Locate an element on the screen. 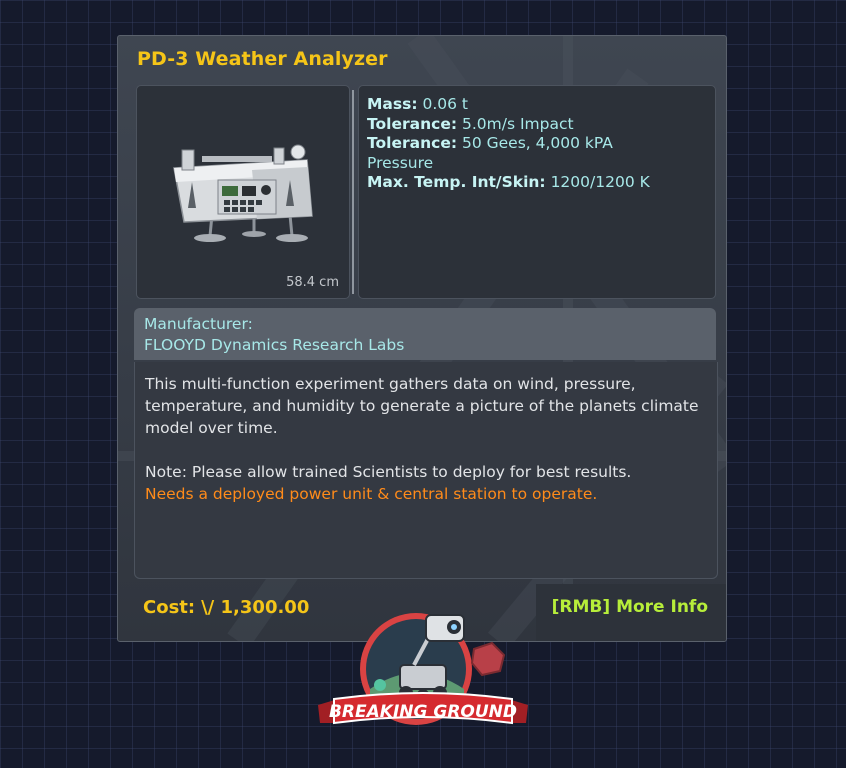 The width and height of the screenshot is (846, 768). manufacturer-name: FLOOYD Dynamics Research Labs is located at coordinates (274, 345).